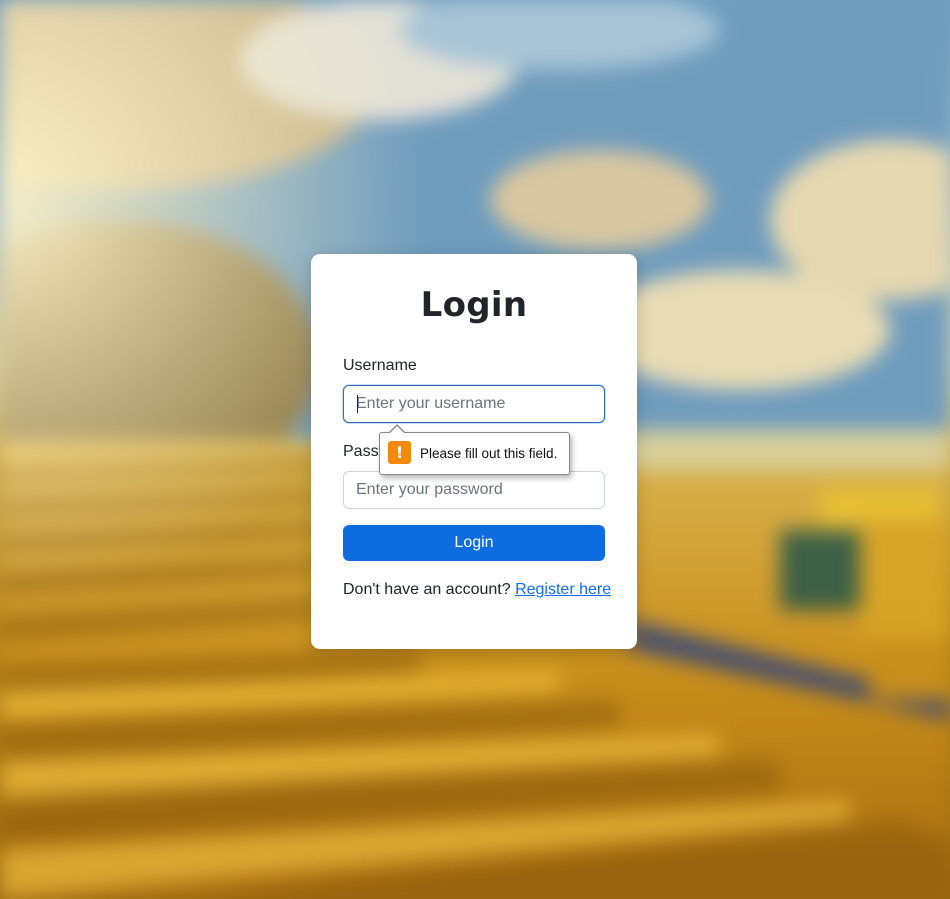 The width and height of the screenshot is (950, 899). What do you see at coordinates (474, 305) in the screenshot?
I see `page-title: Login` at bounding box center [474, 305].